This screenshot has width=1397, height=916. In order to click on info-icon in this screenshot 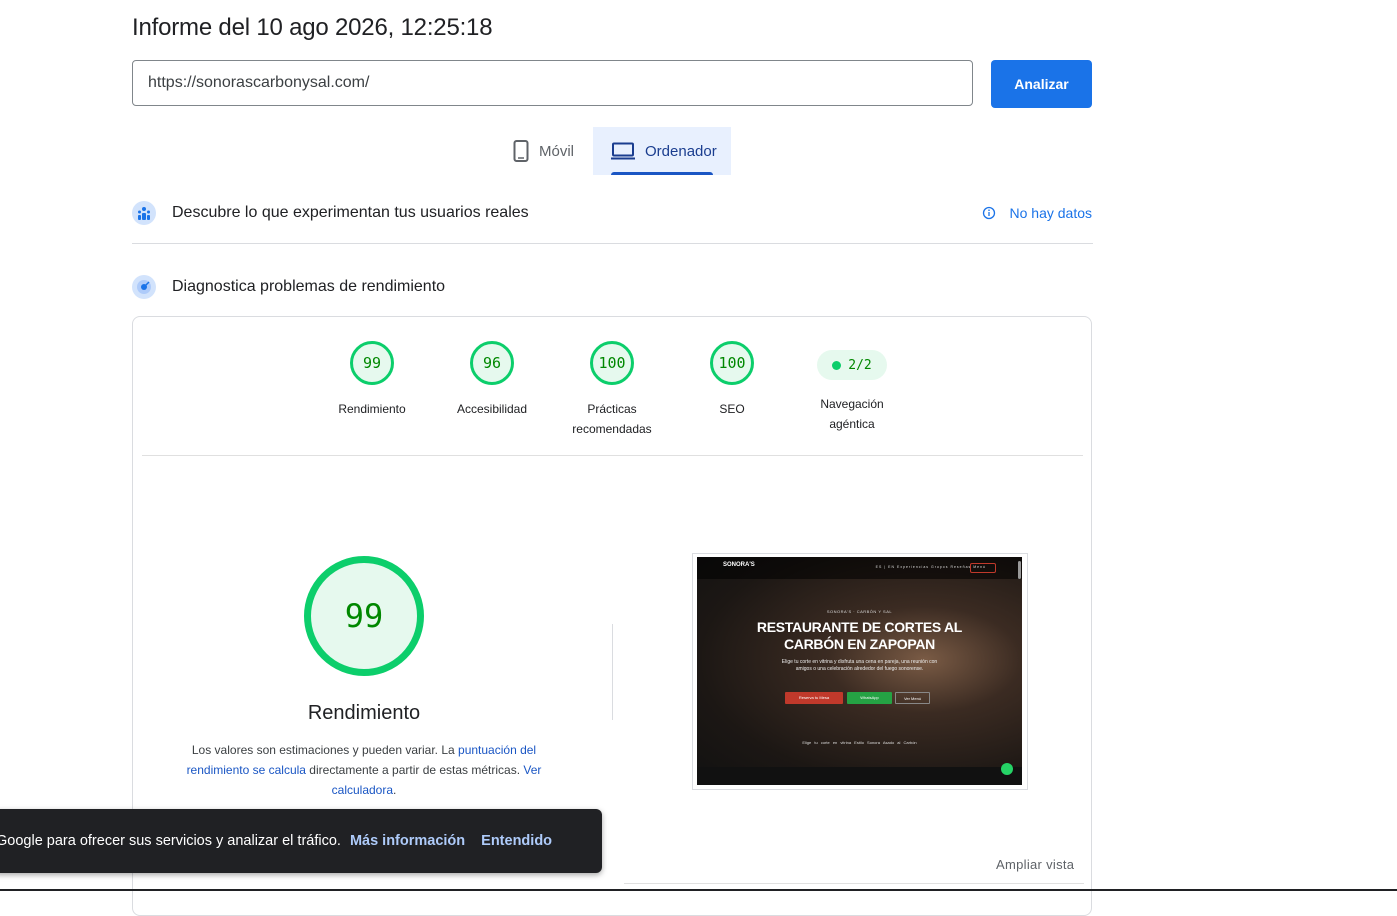, I will do `click(988, 213)`.